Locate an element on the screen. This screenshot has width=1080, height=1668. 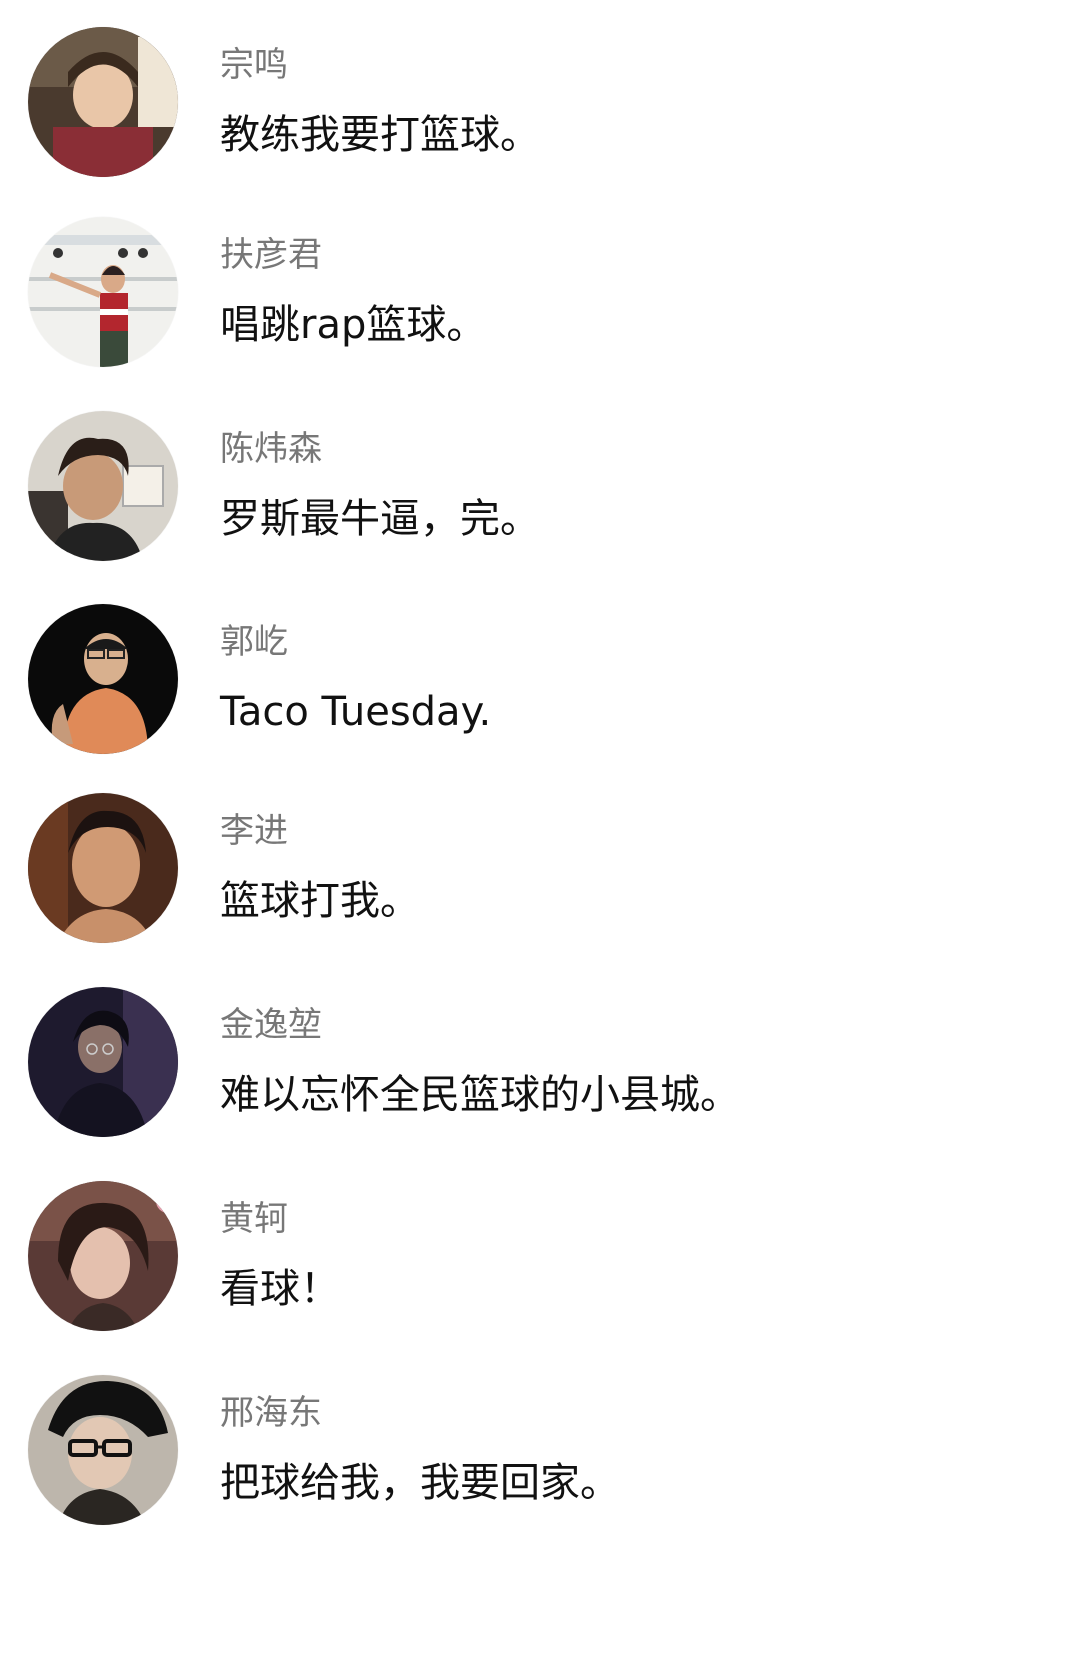
comment-author: 陈炜森 is located at coordinates (271, 449).